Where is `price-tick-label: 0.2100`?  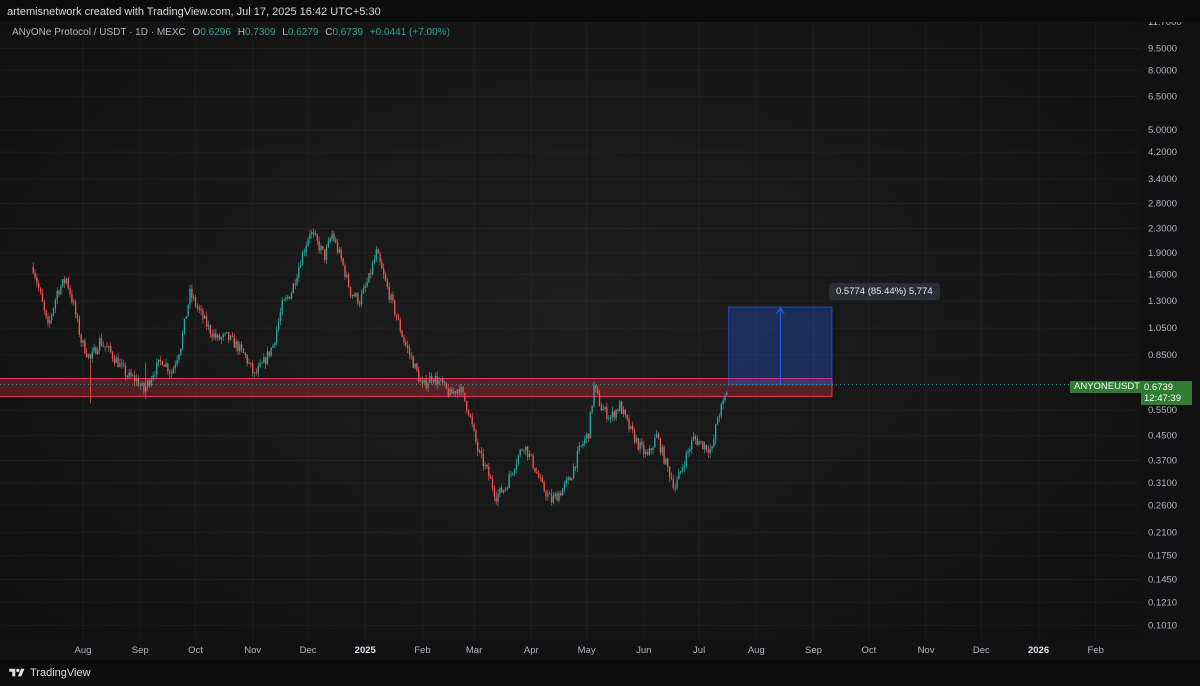 price-tick-label: 0.2100 is located at coordinates (1162, 532).